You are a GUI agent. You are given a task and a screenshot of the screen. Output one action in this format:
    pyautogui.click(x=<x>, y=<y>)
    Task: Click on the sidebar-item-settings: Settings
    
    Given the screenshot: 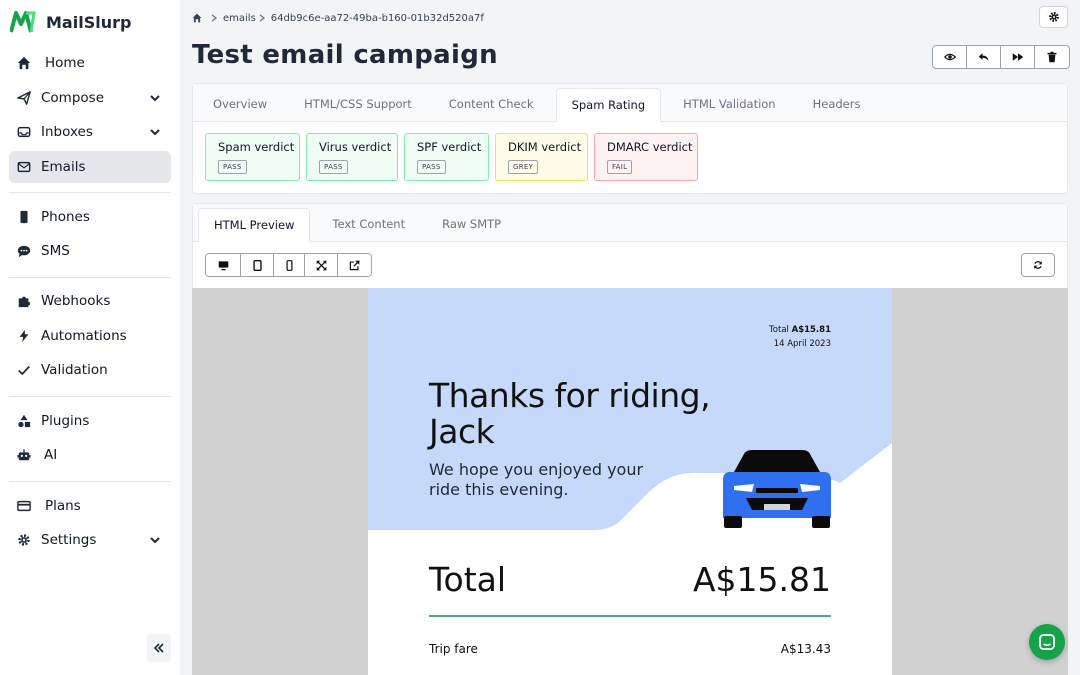 What is the action you would take?
    pyautogui.click(x=90, y=540)
    